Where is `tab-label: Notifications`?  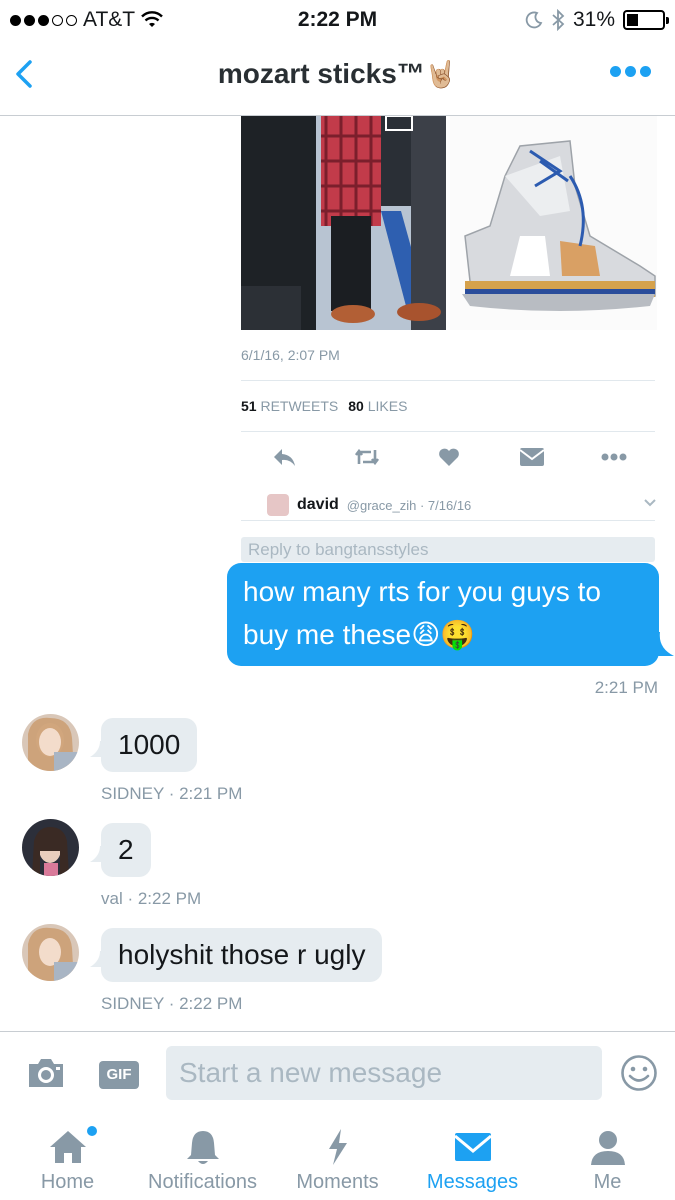 tab-label: Notifications is located at coordinates (202, 1182).